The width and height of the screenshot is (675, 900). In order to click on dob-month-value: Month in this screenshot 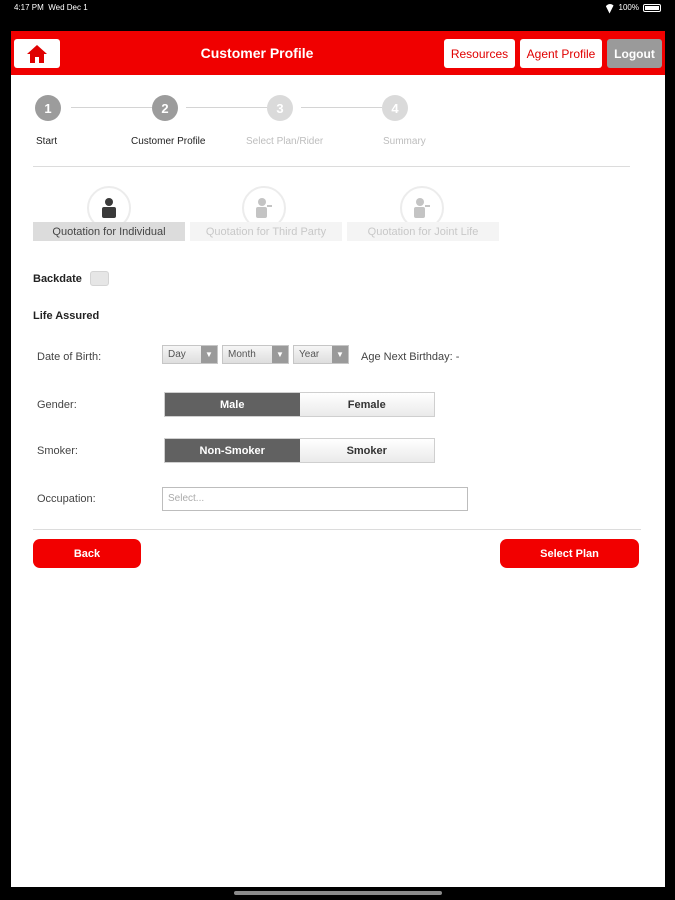, I will do `click(242, 354)`.